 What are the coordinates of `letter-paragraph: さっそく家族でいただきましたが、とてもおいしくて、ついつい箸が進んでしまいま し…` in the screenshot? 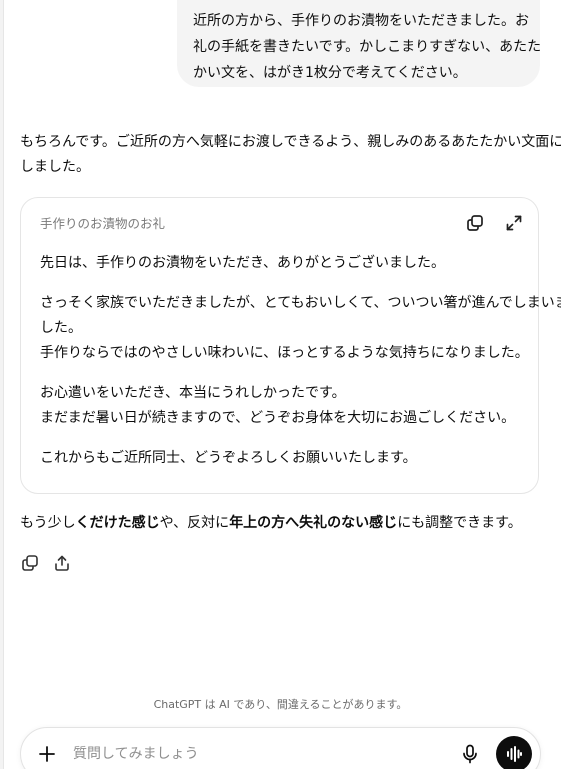 It's located at (300, 328).